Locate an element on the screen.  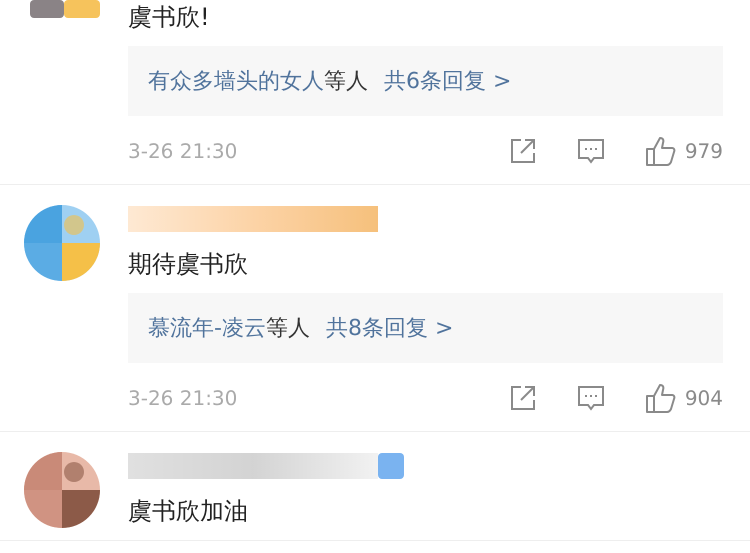
replies-link: 有众多墙头的女人等人 共6条回复 > is located at coordinates (425, 81).